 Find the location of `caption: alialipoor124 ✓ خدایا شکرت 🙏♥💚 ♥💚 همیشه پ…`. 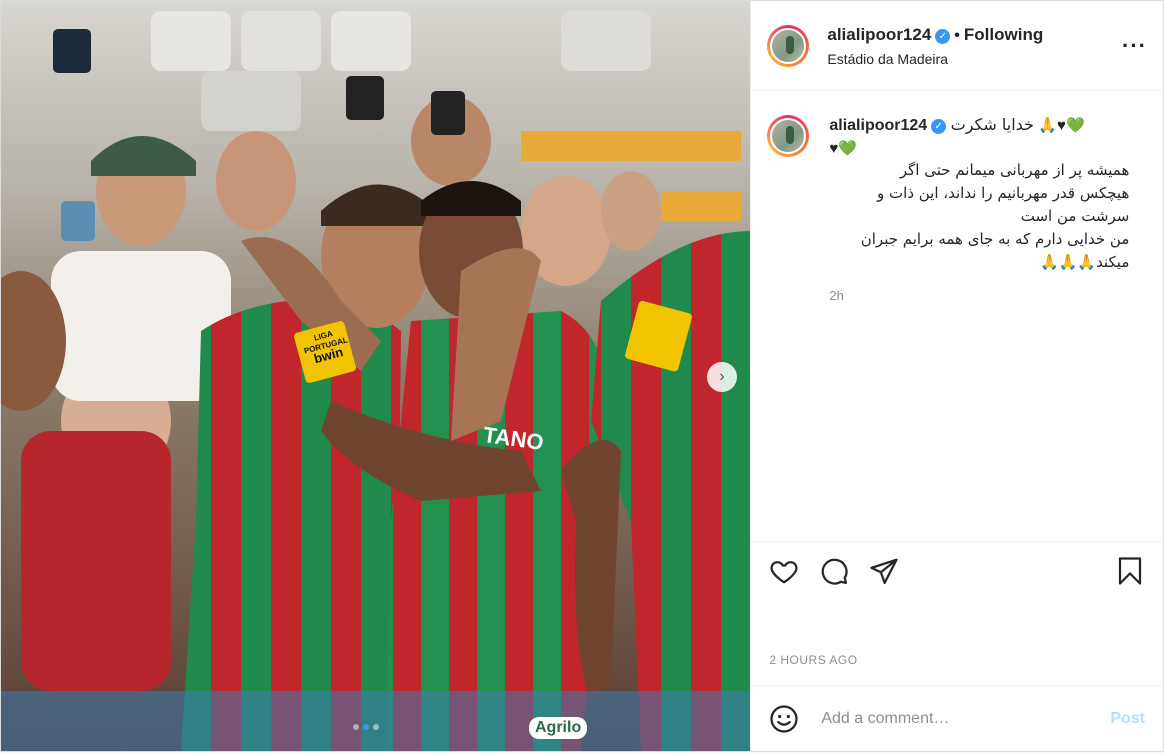

caption: alialipoor124 ✓ خدایا شکرت 🙏♥💚 ♥💚 همیشه پ… is located at coordinates (957, 197).